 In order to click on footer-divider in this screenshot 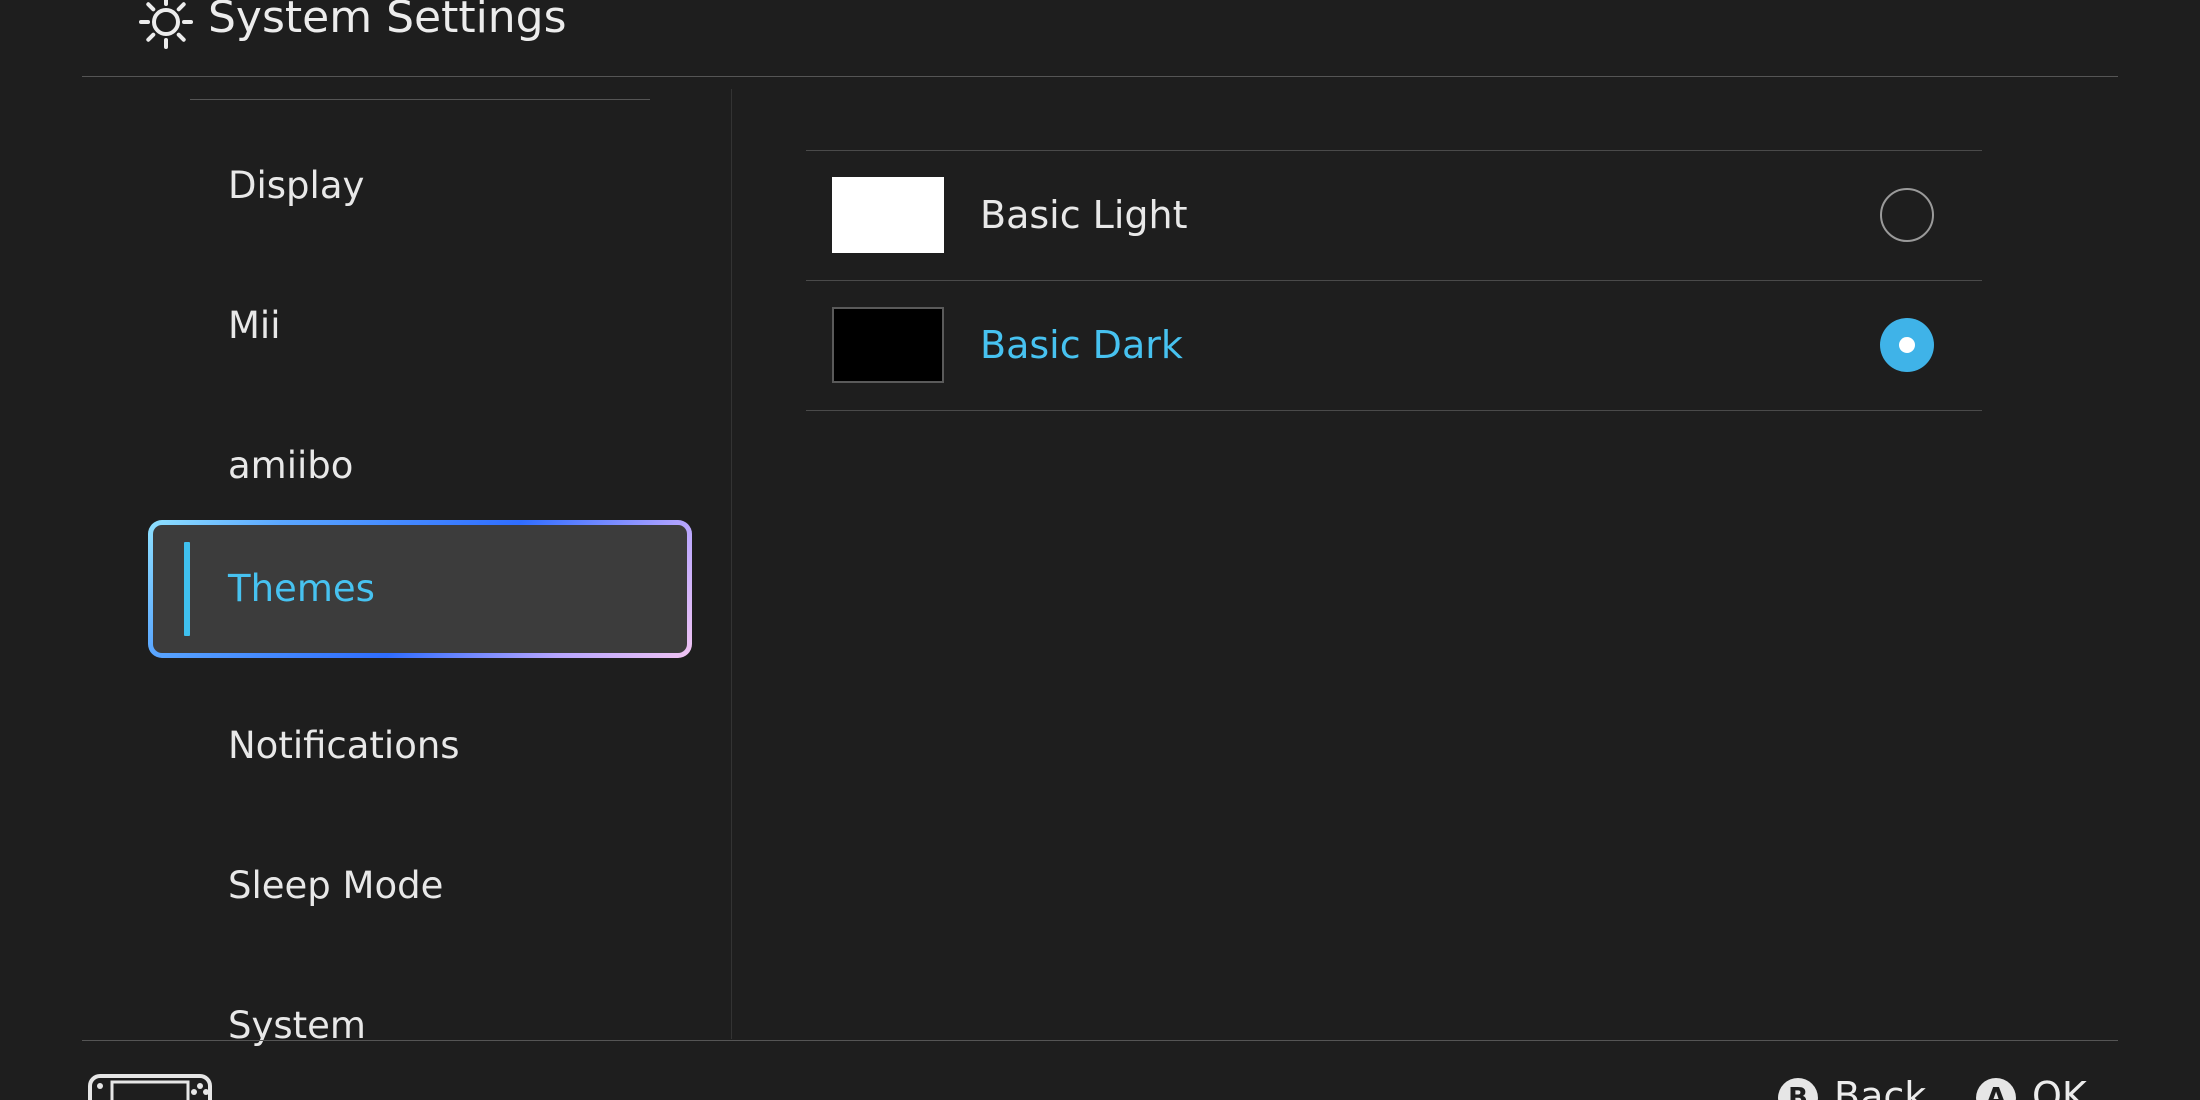, I will do `click(1100, 1040)`.